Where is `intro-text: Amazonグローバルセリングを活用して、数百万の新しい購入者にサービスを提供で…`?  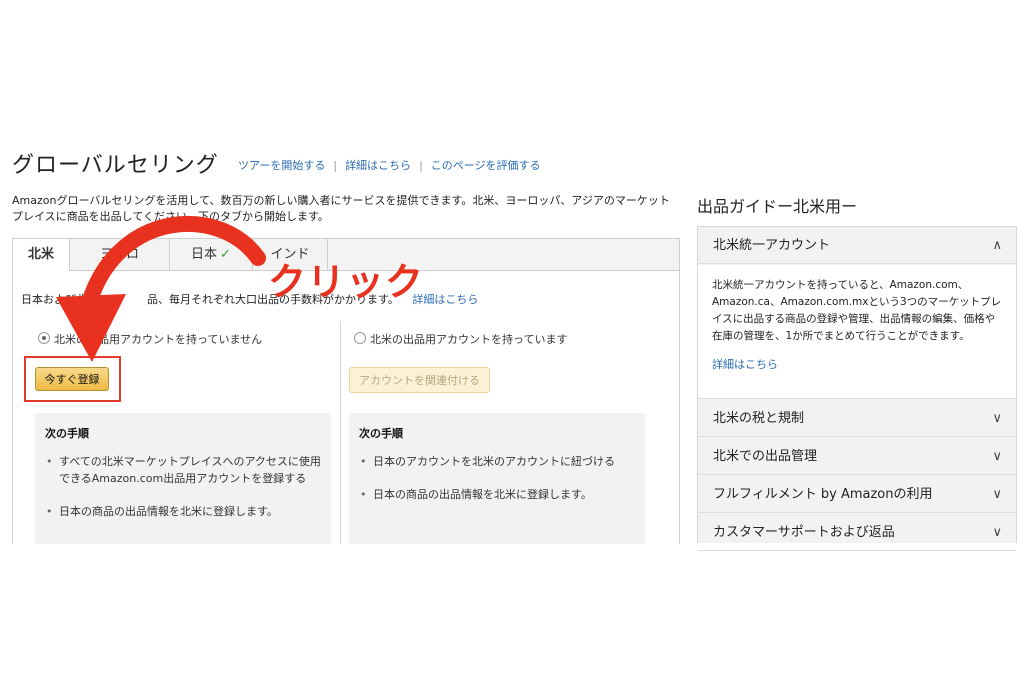
intro-text: Amazonグローバルセリングを活用して、数百万の新しい購入者にサービスを提供で… is located at coordinates (345, 209).